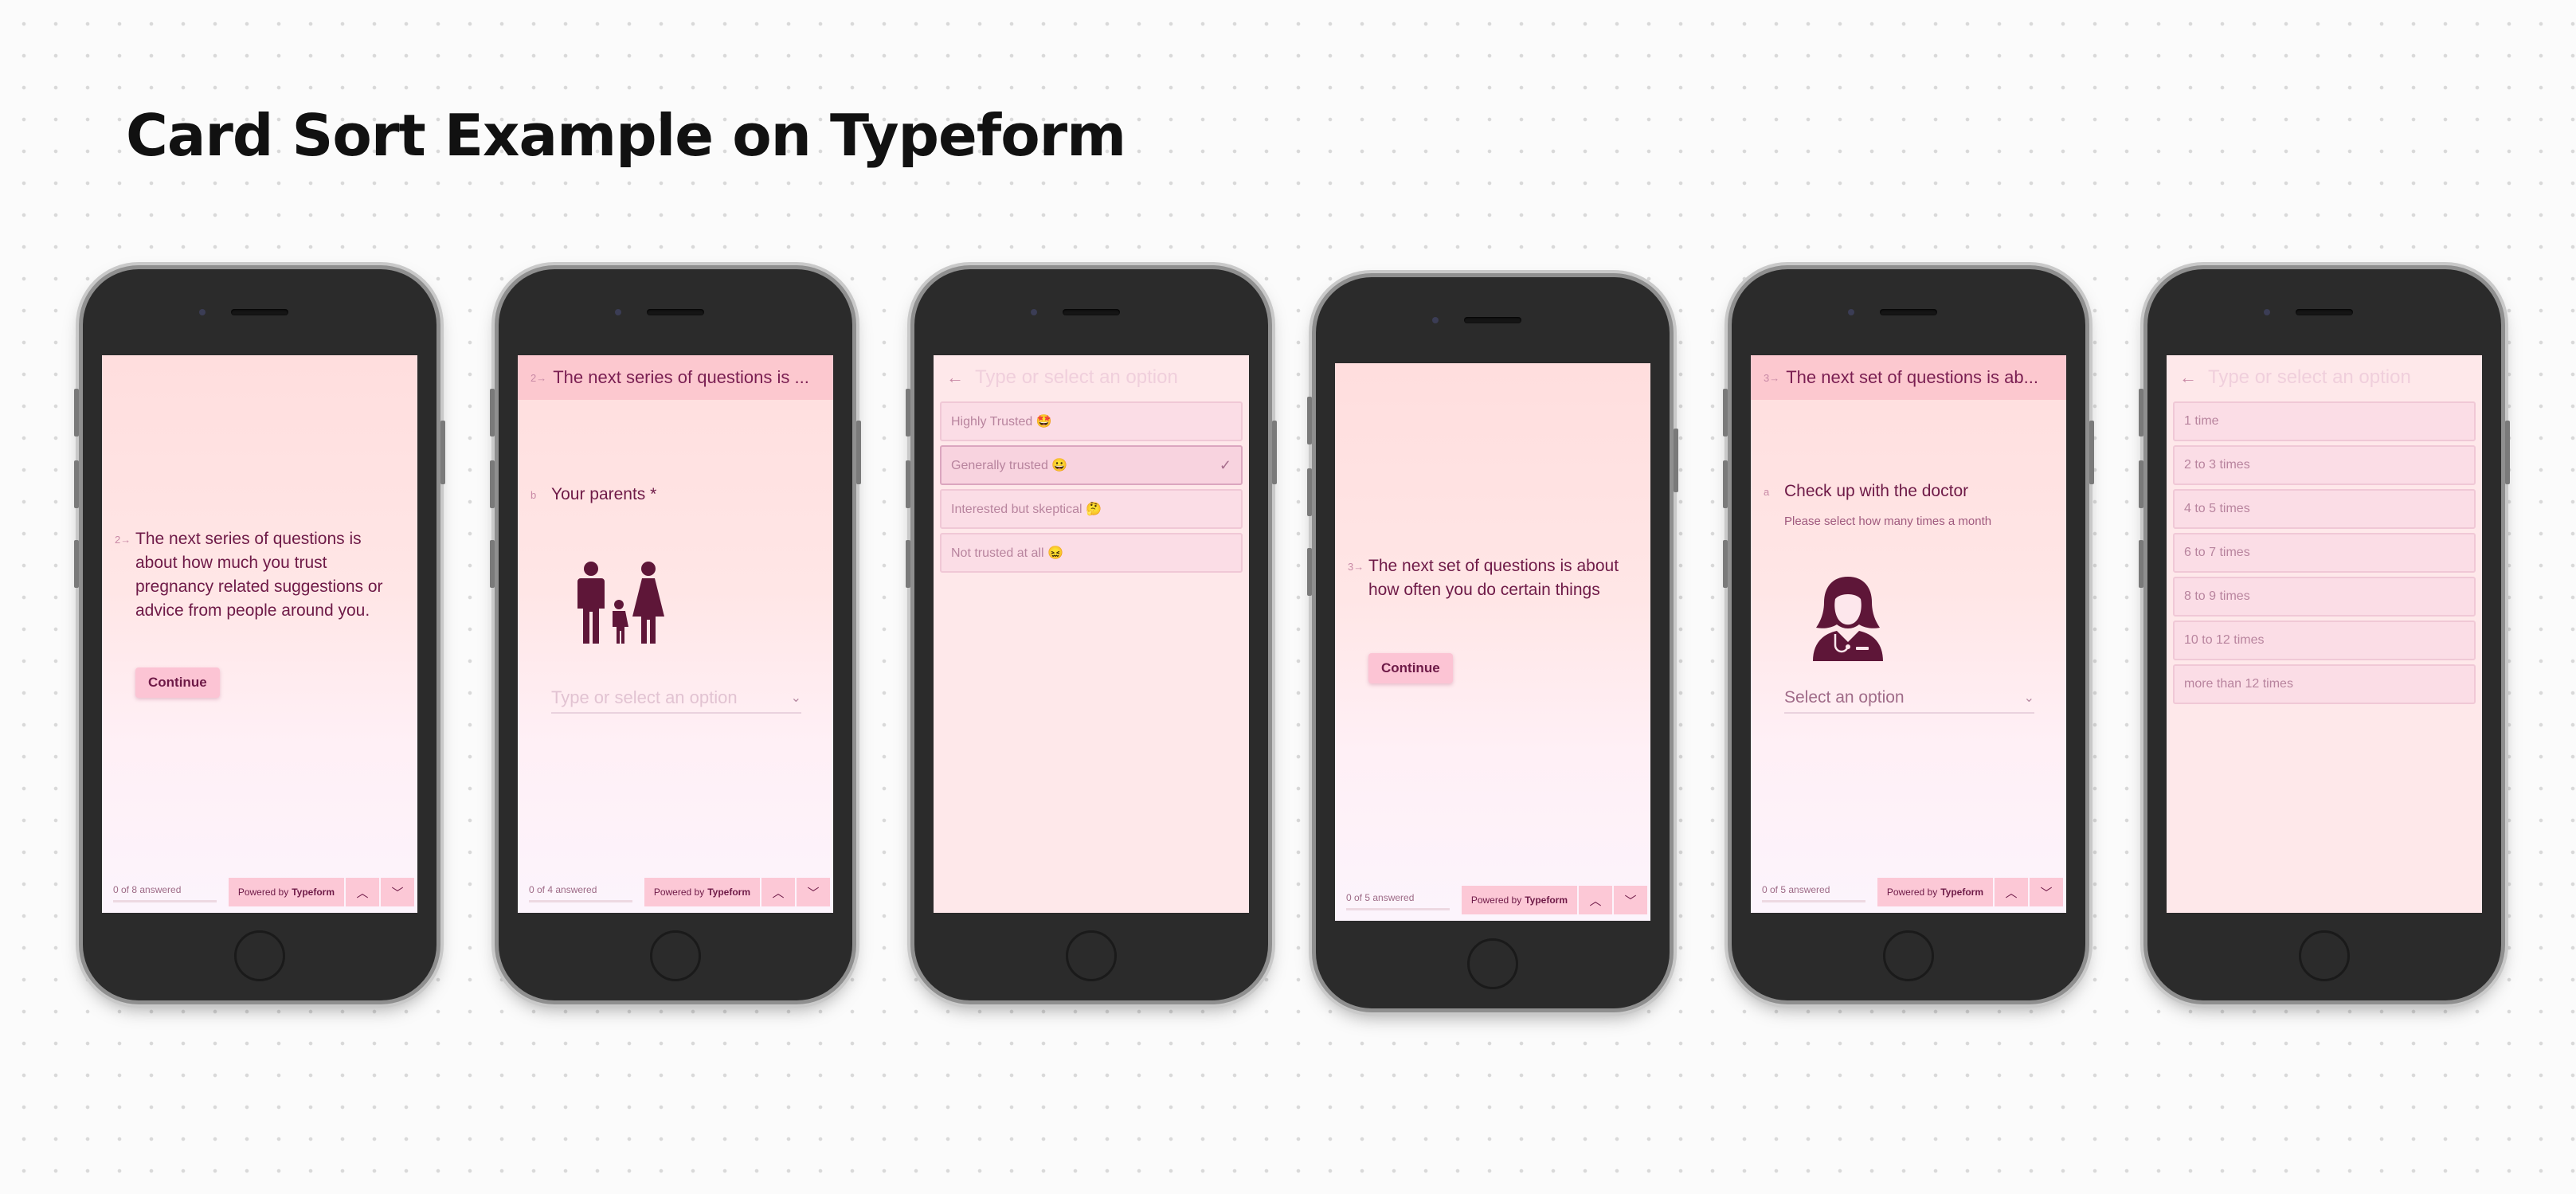 This screenshot has height=1194, width=2576. I want to click on option-item: Interested but skeptical 🤔, so click(1091, 509).